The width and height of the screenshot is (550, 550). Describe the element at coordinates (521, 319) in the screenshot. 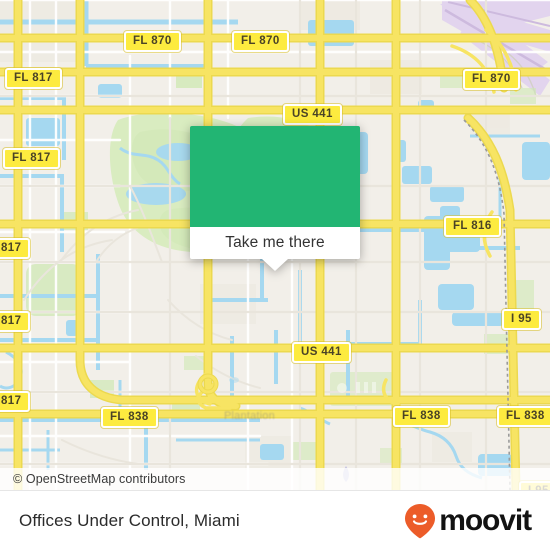

I see `road-shield: I 95` at that location.